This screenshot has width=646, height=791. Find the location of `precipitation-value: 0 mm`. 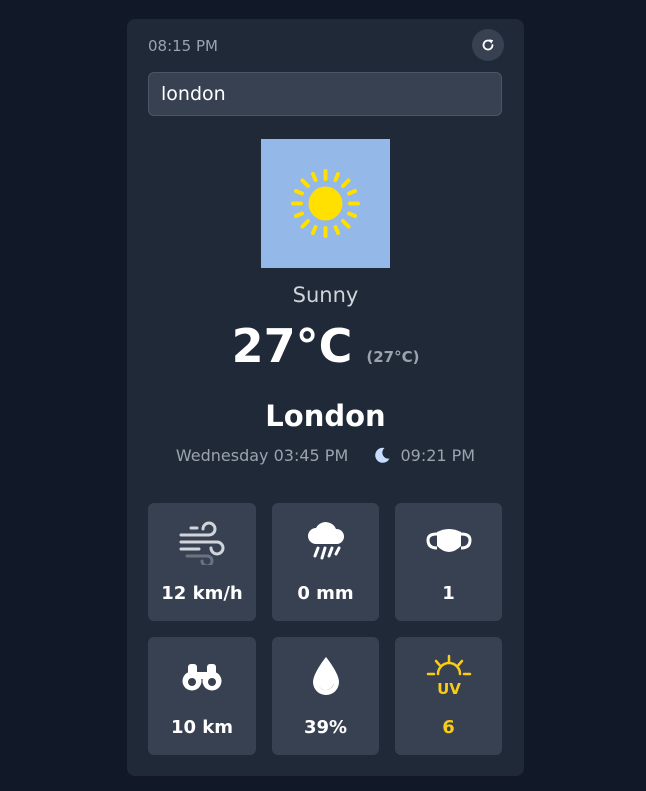

precipitation-value: 0 mm is located at coordinates (325, 593).